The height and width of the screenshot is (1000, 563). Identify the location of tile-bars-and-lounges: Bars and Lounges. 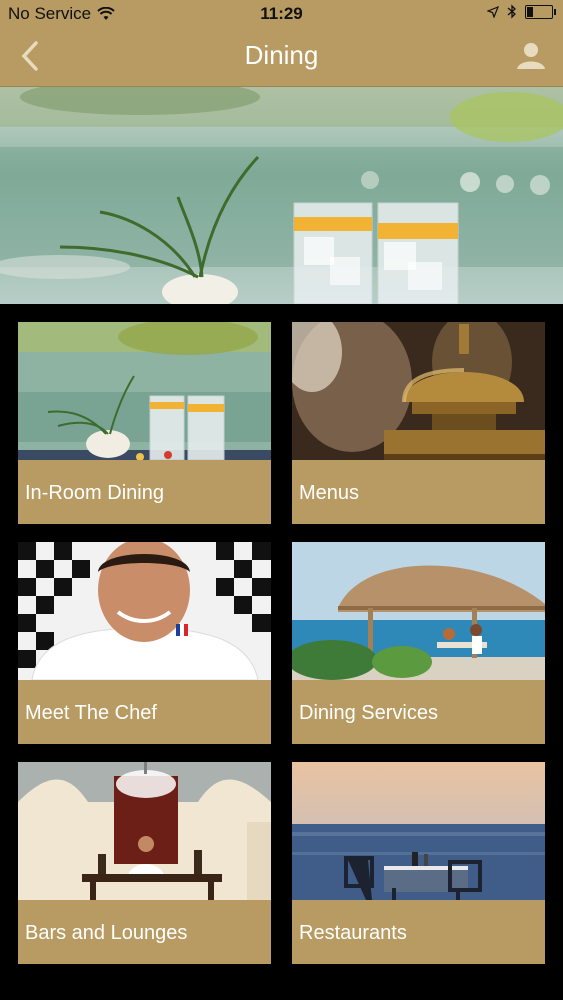
(144, 863).